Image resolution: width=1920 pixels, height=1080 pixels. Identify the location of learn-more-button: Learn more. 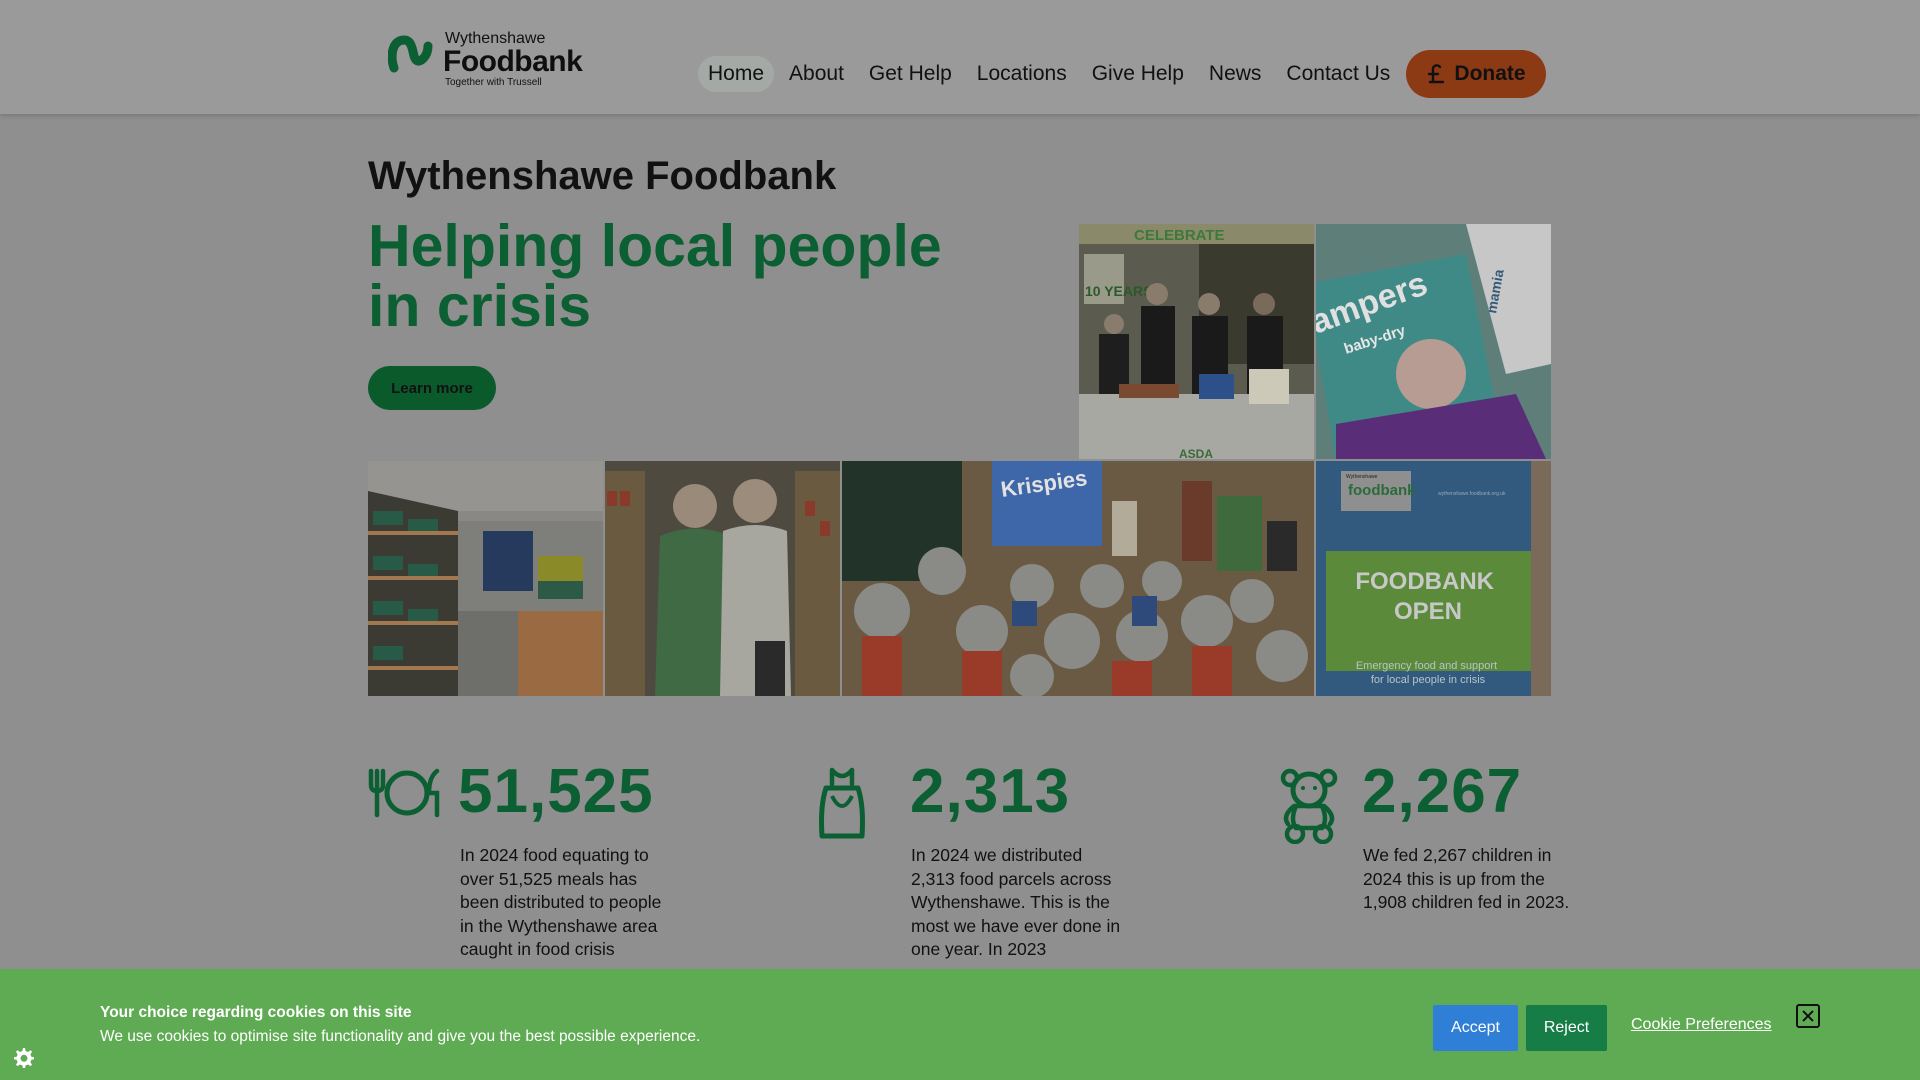
(432, 388).